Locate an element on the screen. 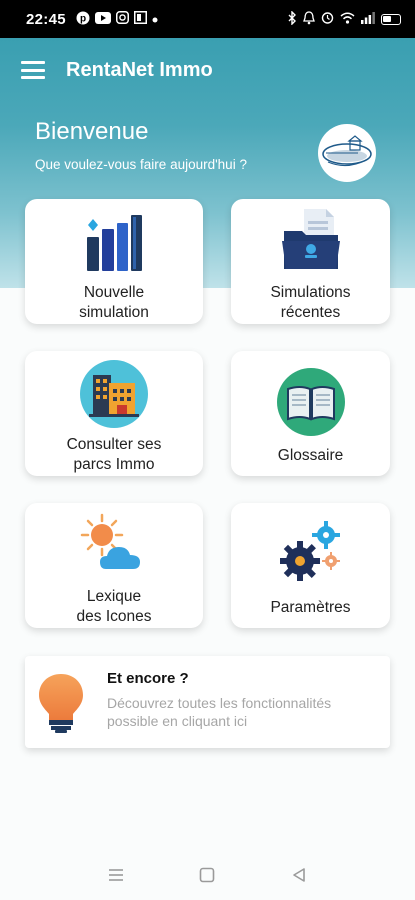  brand-logo is located at coordinates (347, 153).